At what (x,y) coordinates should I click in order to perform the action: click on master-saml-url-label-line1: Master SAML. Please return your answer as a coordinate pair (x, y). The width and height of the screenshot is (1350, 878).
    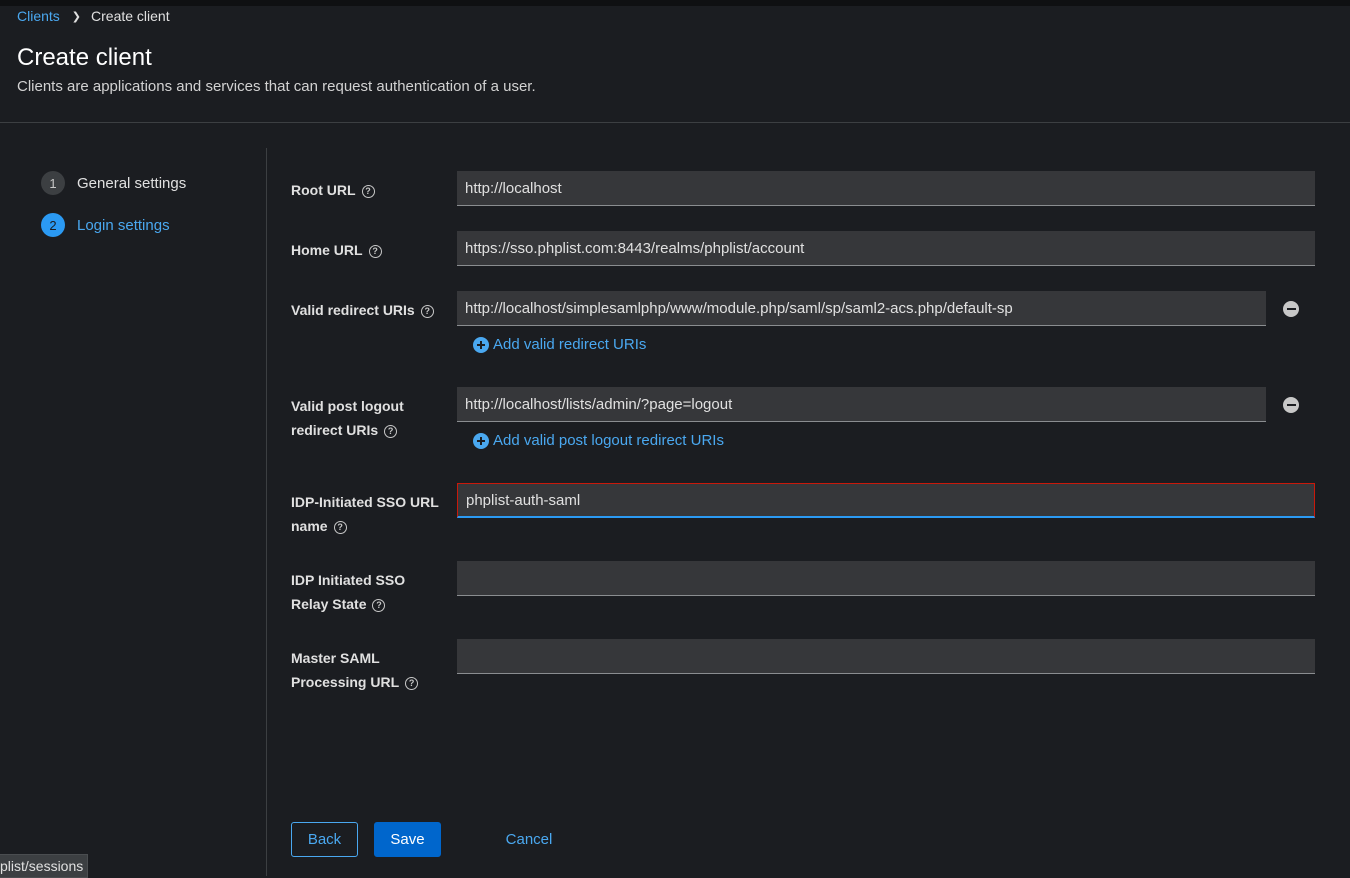
    Looking at the image, I should click on (335, 658).